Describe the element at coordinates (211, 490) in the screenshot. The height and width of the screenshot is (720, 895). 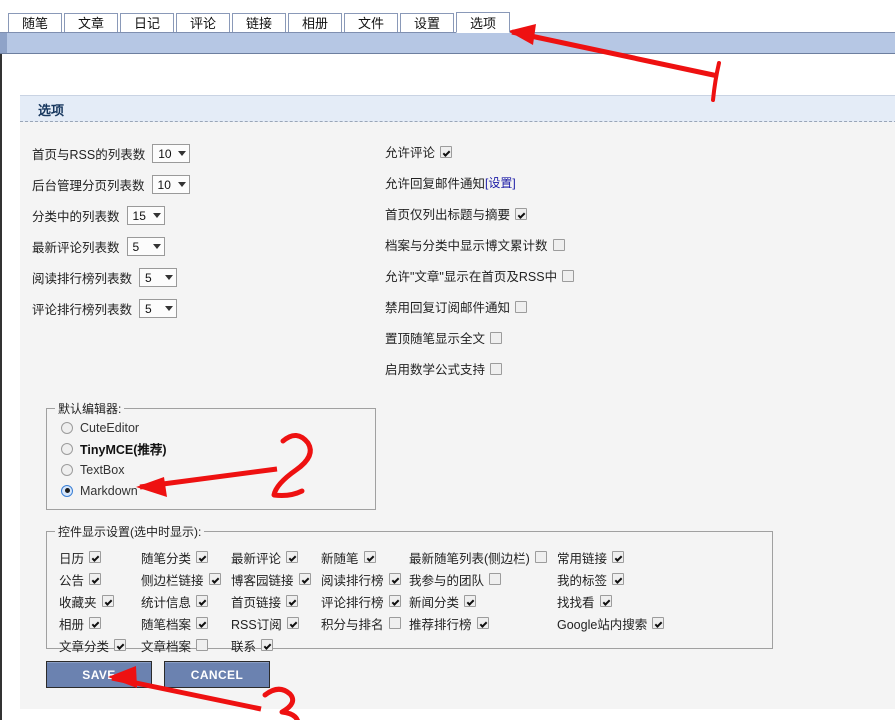
I see `editor-choice-row: Markdown` at that location.